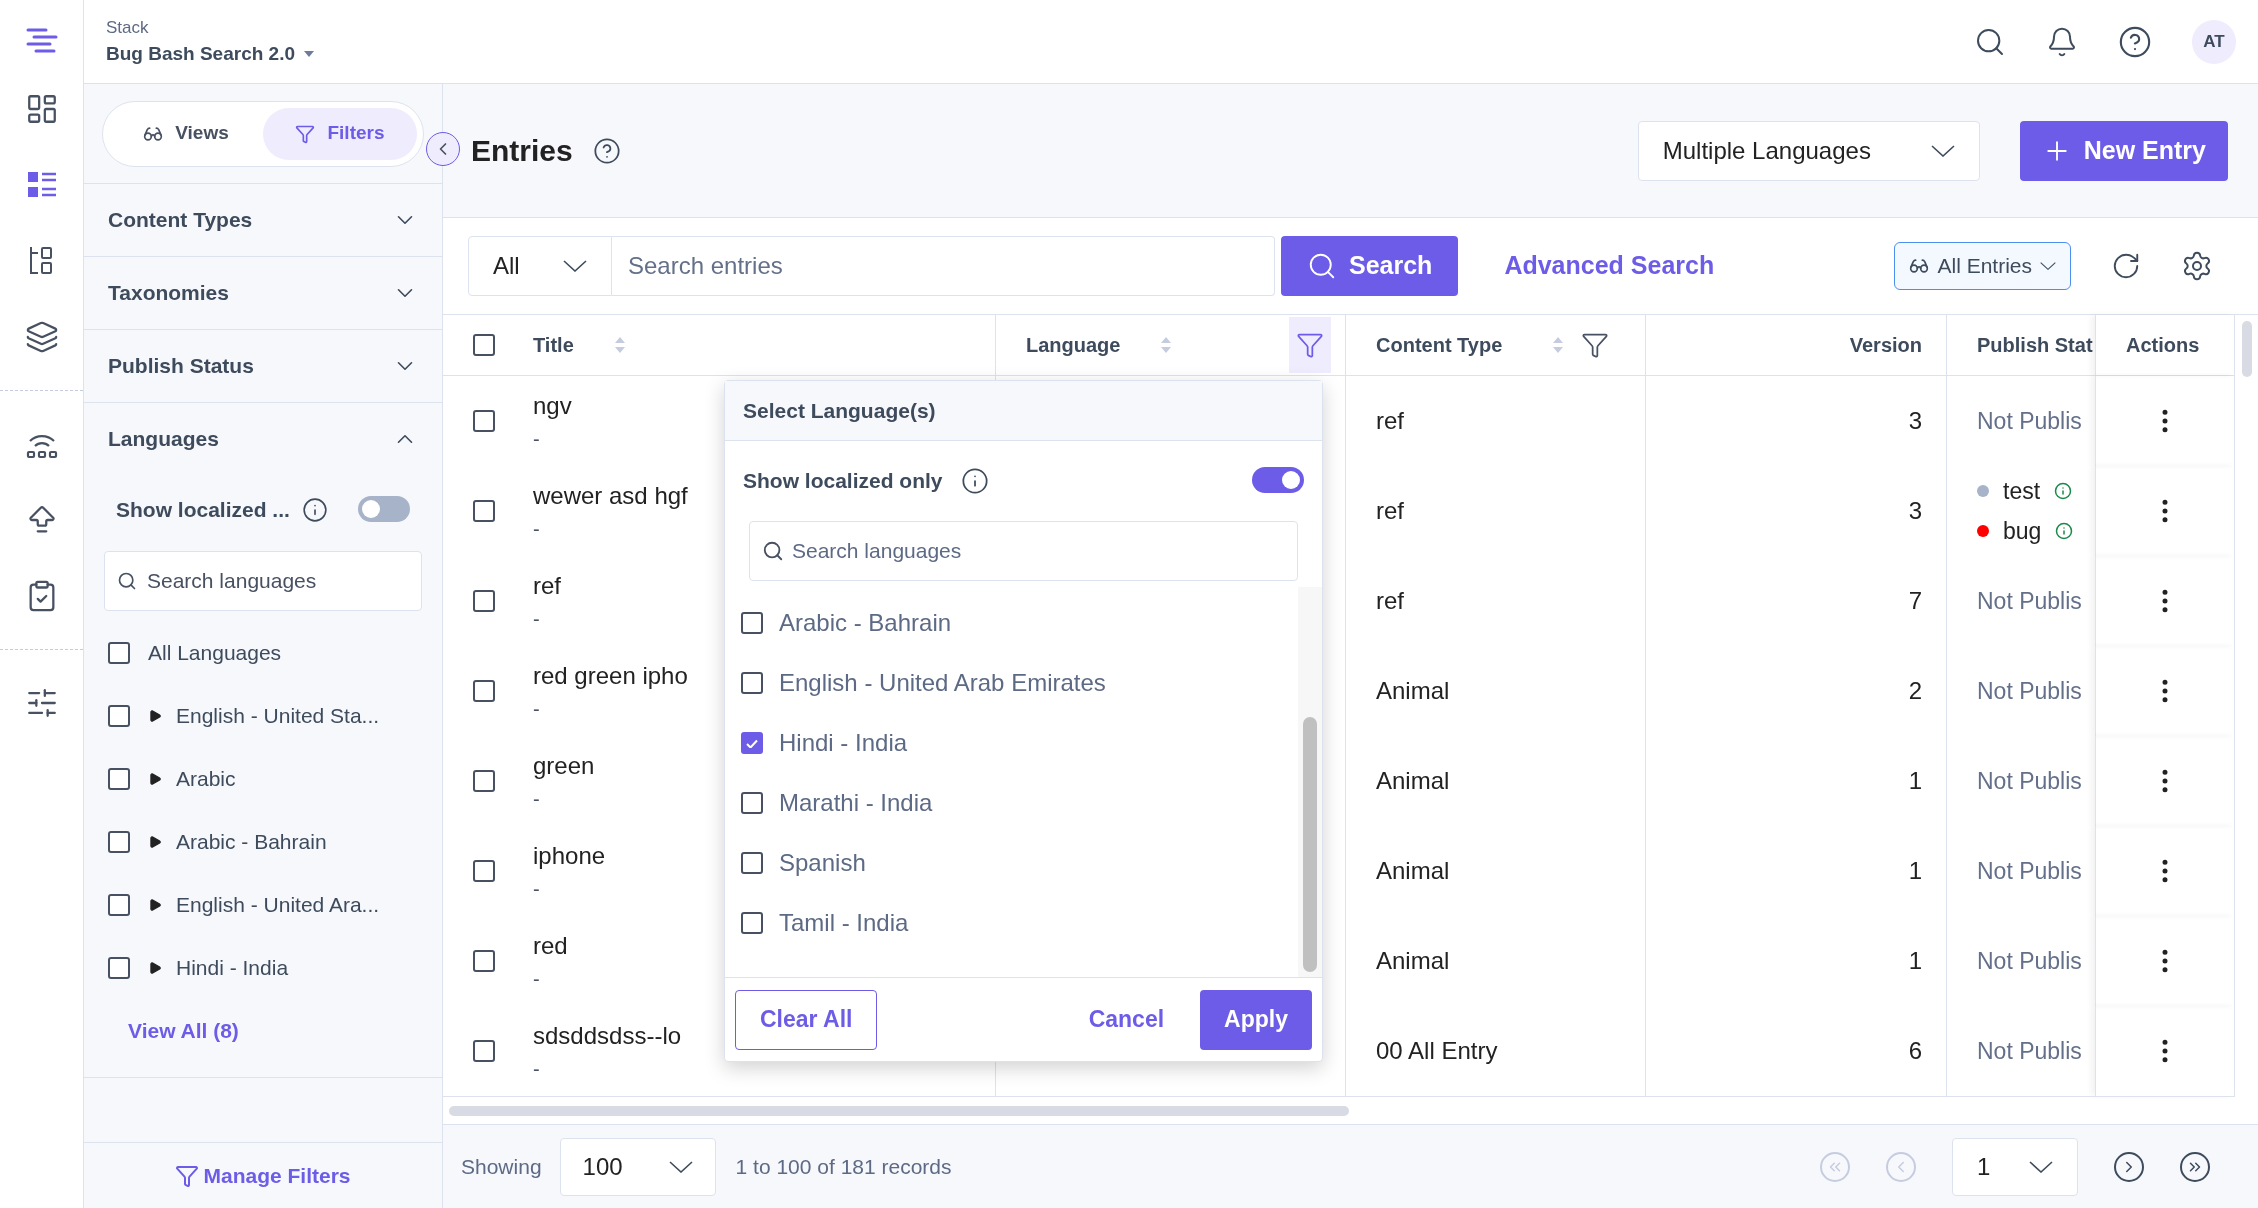 This screenshot has height=1208, width=2258. I want to click on settings-icon, so click(2197, 266).